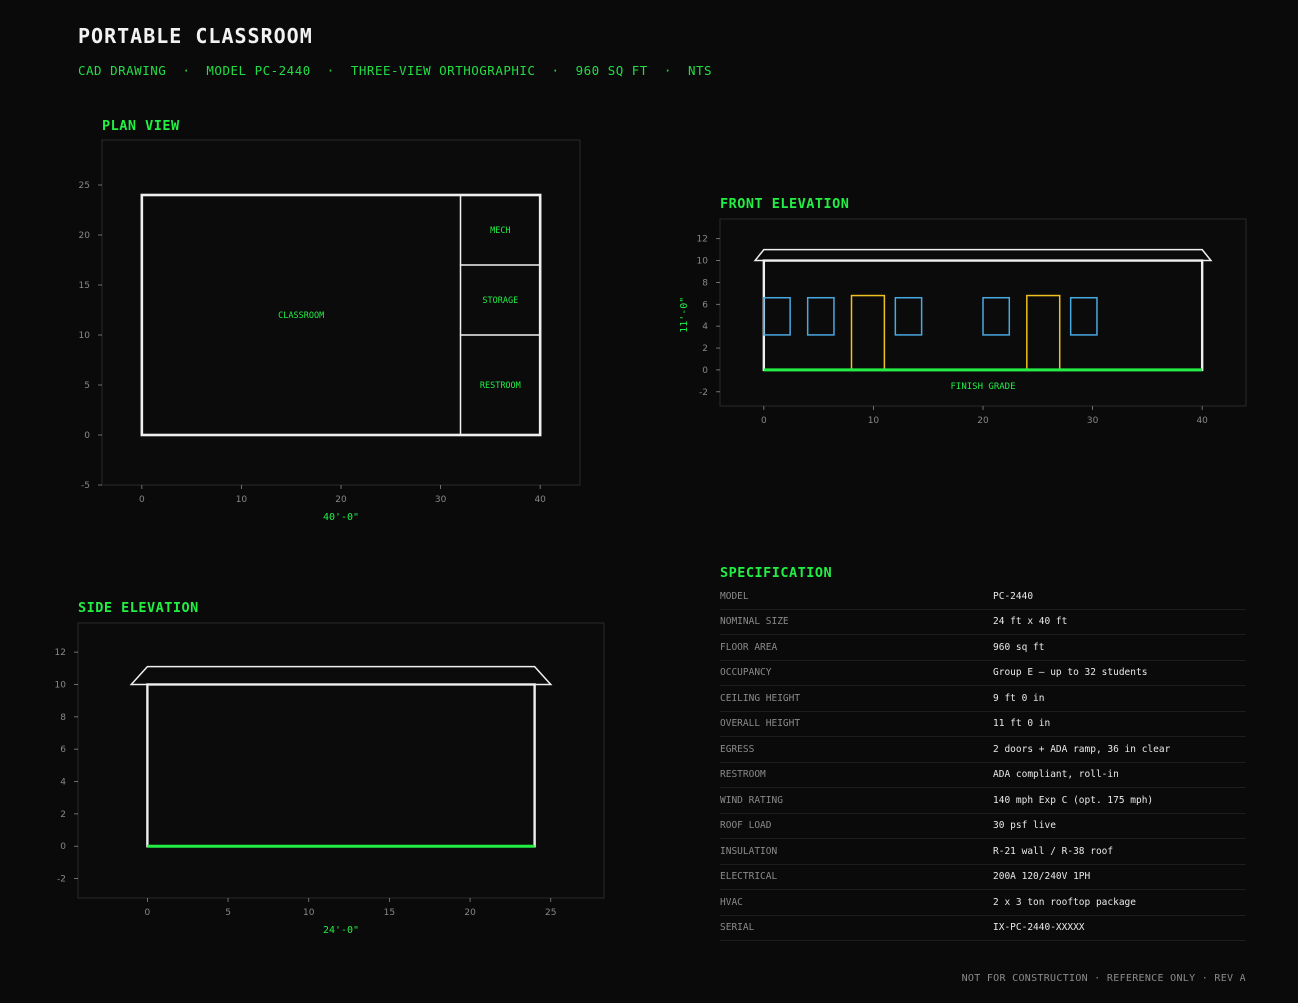 The image size is (1298, 1003). Describe the element at coordinates (1039, 928) in the screenshot. I see `spec-value: IX-PC-2440-XXXXX` at that location.